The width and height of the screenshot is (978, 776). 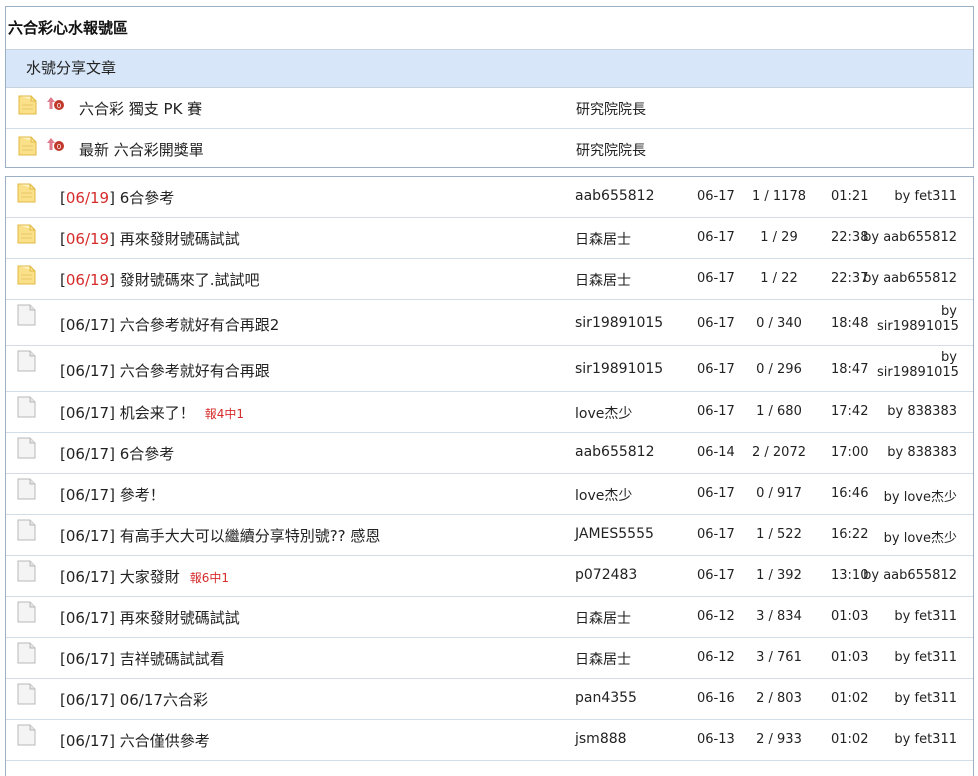 What do you see at coordinates (779, 369) in the screenshot?
I see `reply-view-count: 0 / 296` at bounding box center [779, 369].